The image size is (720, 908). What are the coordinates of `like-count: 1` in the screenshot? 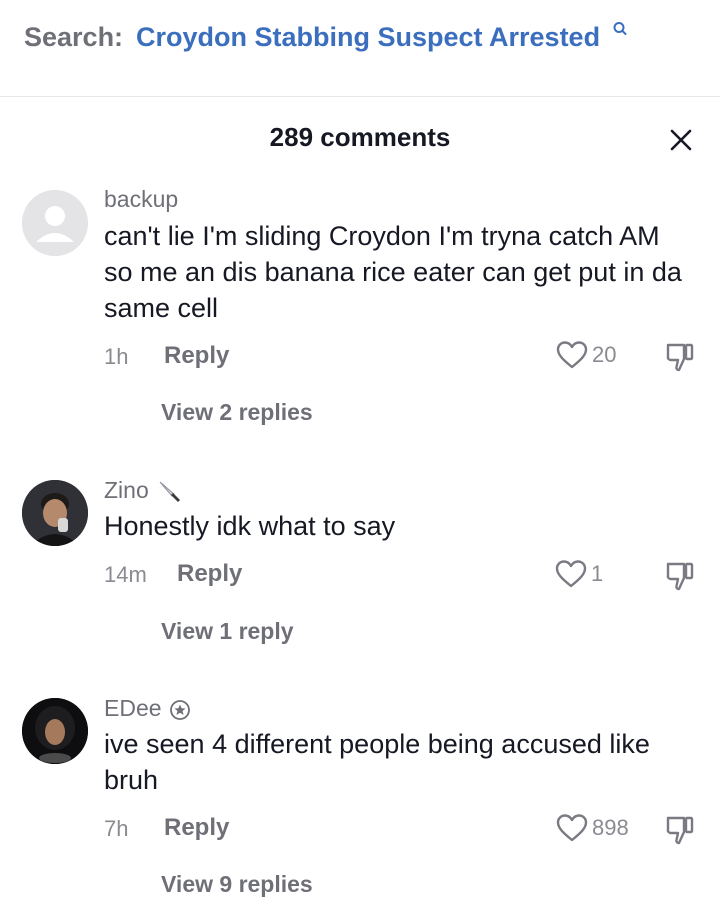 It's located at (597, 573).